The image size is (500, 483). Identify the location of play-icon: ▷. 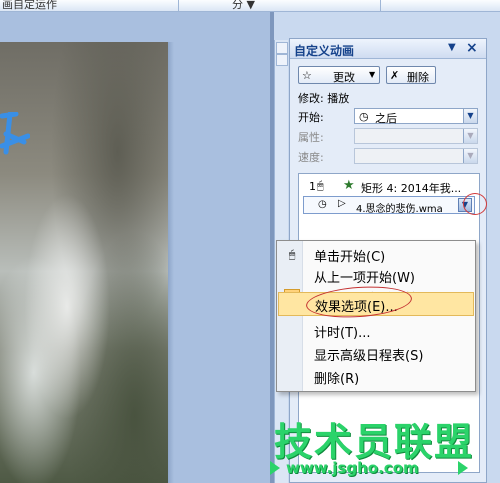
(342, 203).